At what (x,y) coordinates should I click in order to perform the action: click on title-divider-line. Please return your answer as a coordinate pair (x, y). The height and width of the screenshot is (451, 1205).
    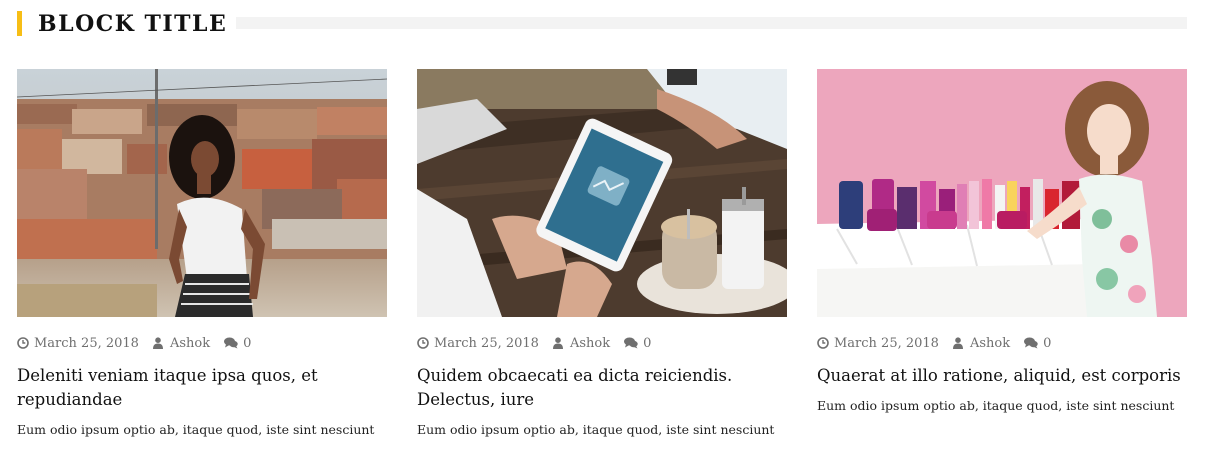
    Looking at the image, I should click on (711, 23).